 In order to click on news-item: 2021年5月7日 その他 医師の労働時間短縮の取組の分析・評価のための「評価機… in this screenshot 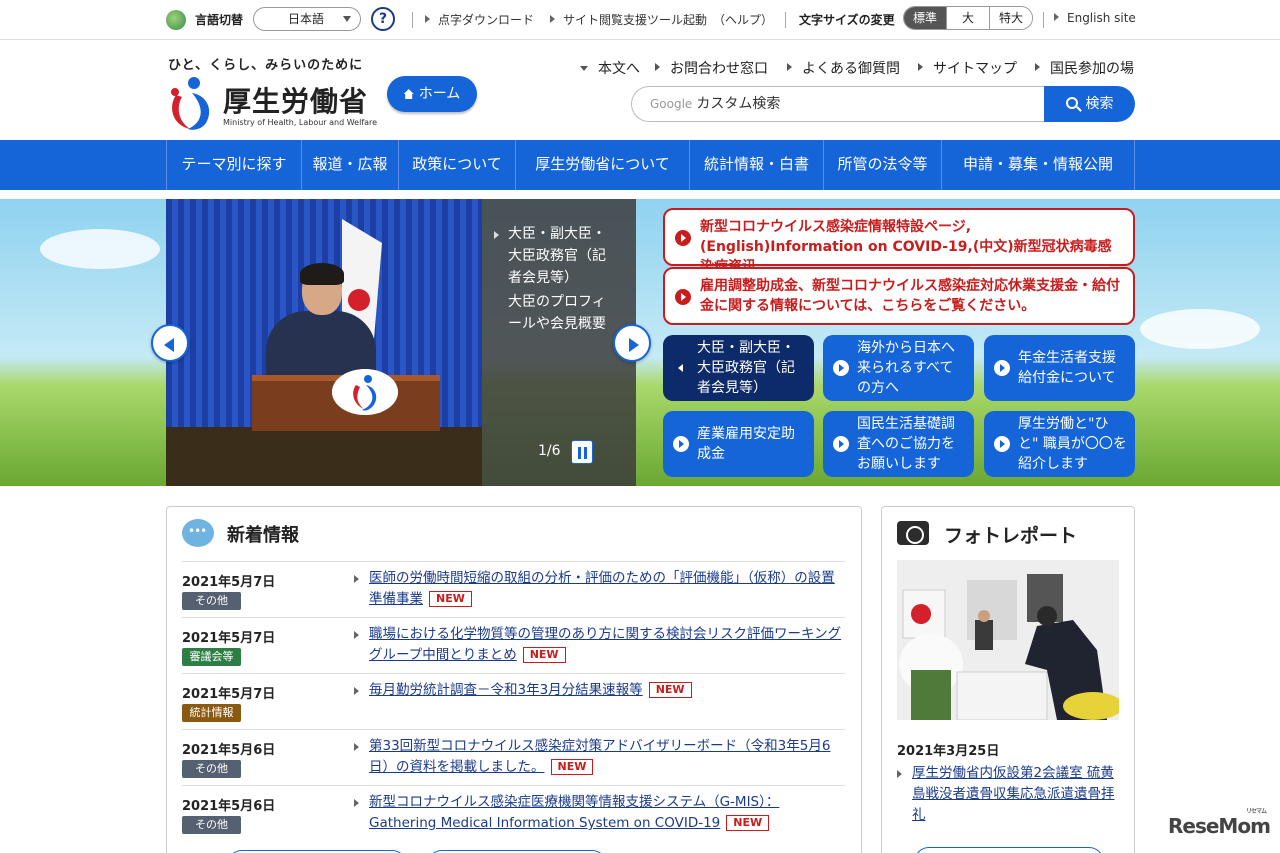, I will do `click(513, 589)`.